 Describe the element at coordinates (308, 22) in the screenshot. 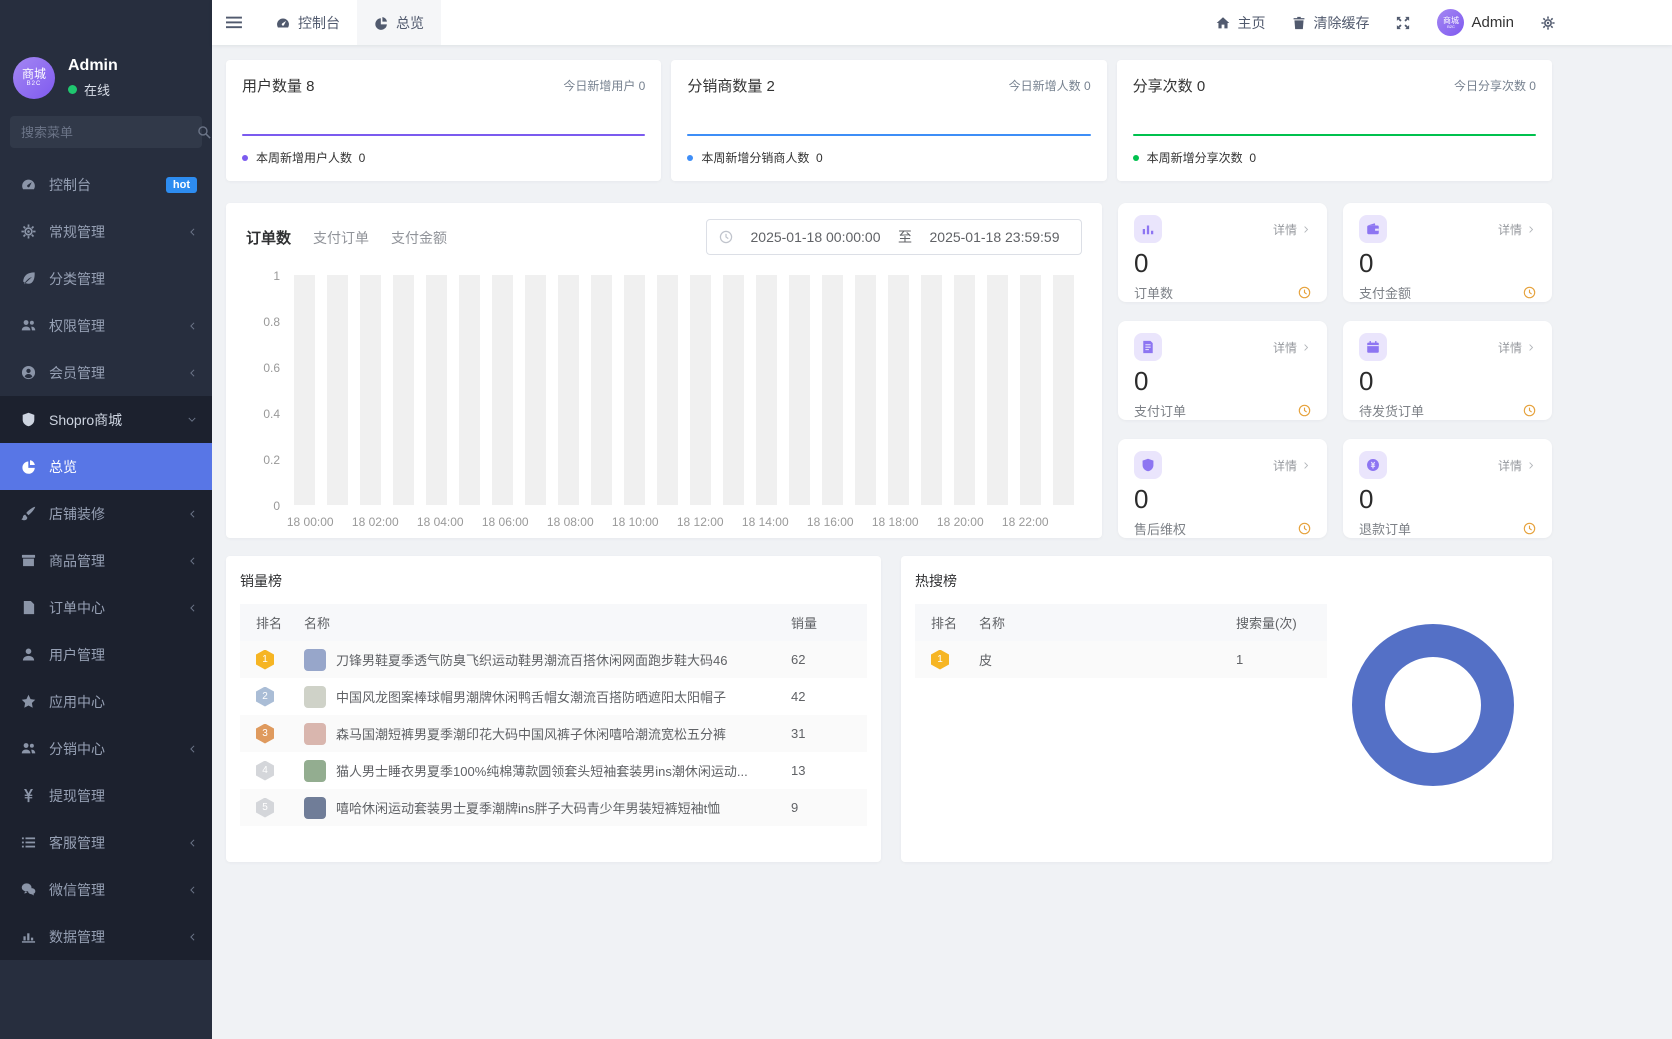

I see `topbar-tab: 控制台` at that location.